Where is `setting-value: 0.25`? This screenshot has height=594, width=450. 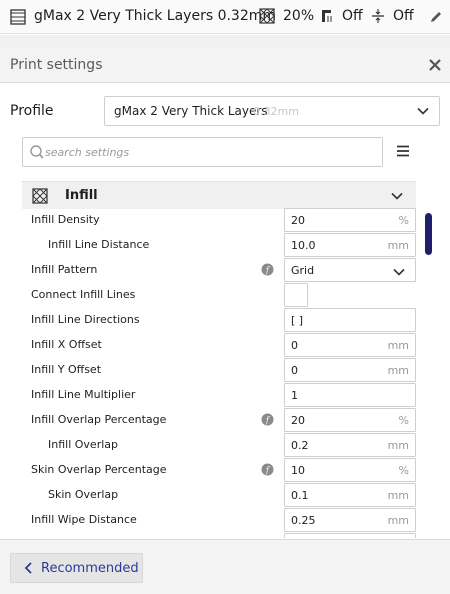
setting-value: 0.25 is located at coordinates (303, 520).